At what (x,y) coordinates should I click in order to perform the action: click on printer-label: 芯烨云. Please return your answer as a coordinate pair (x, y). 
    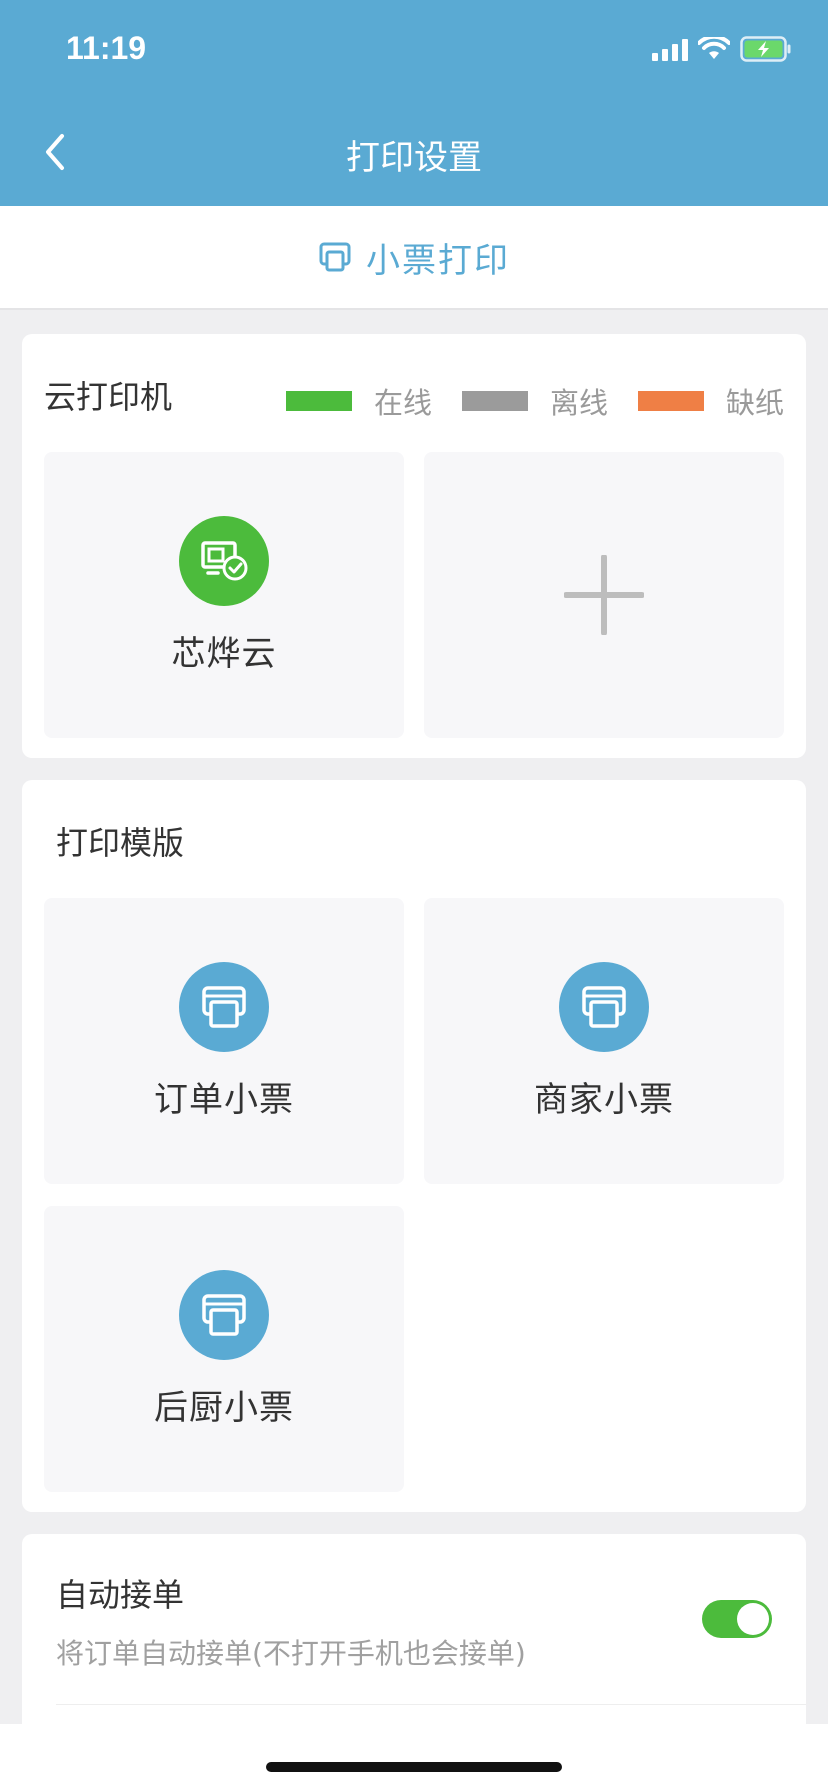
    Looking at the image, I should click on (224, 653).